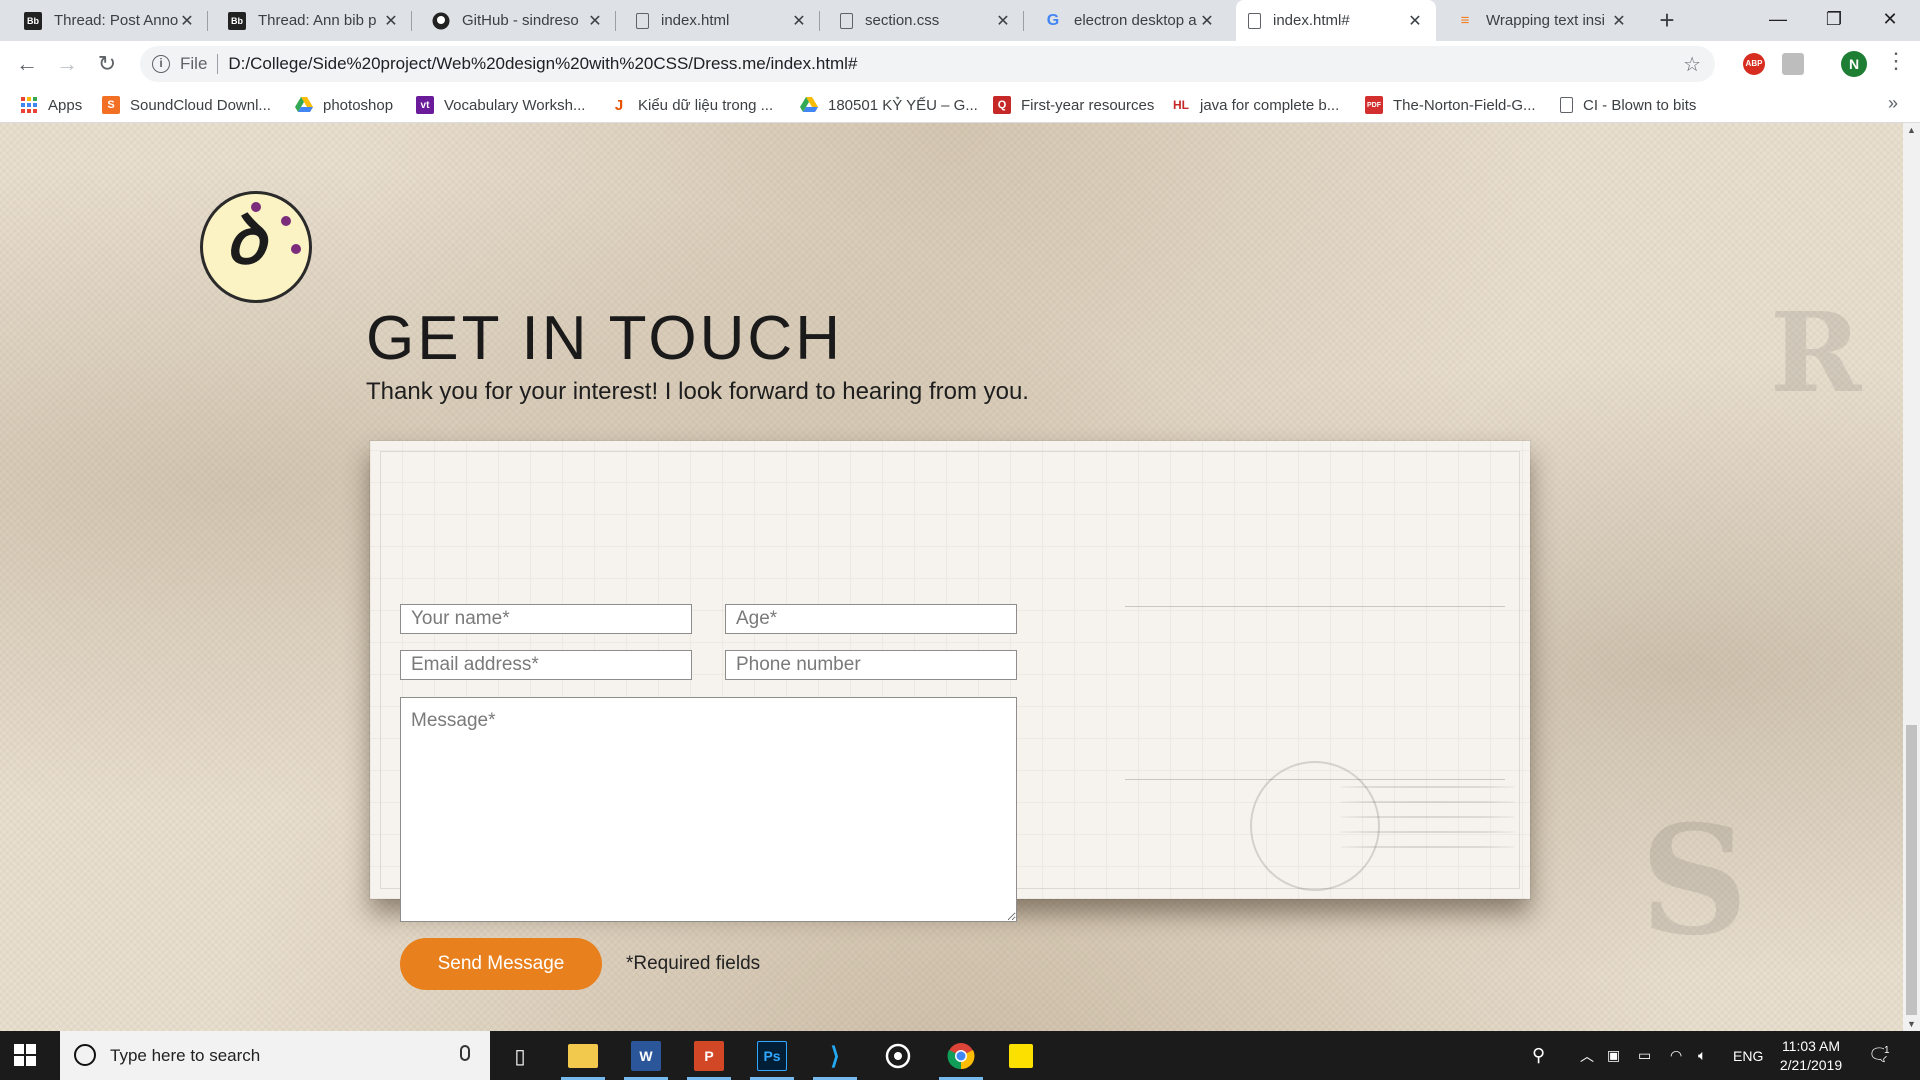 This screenshot has height=1080, width=1920. Describe the element at coordinates (871, 619) in the screenshot. I see `age-field` at that location.